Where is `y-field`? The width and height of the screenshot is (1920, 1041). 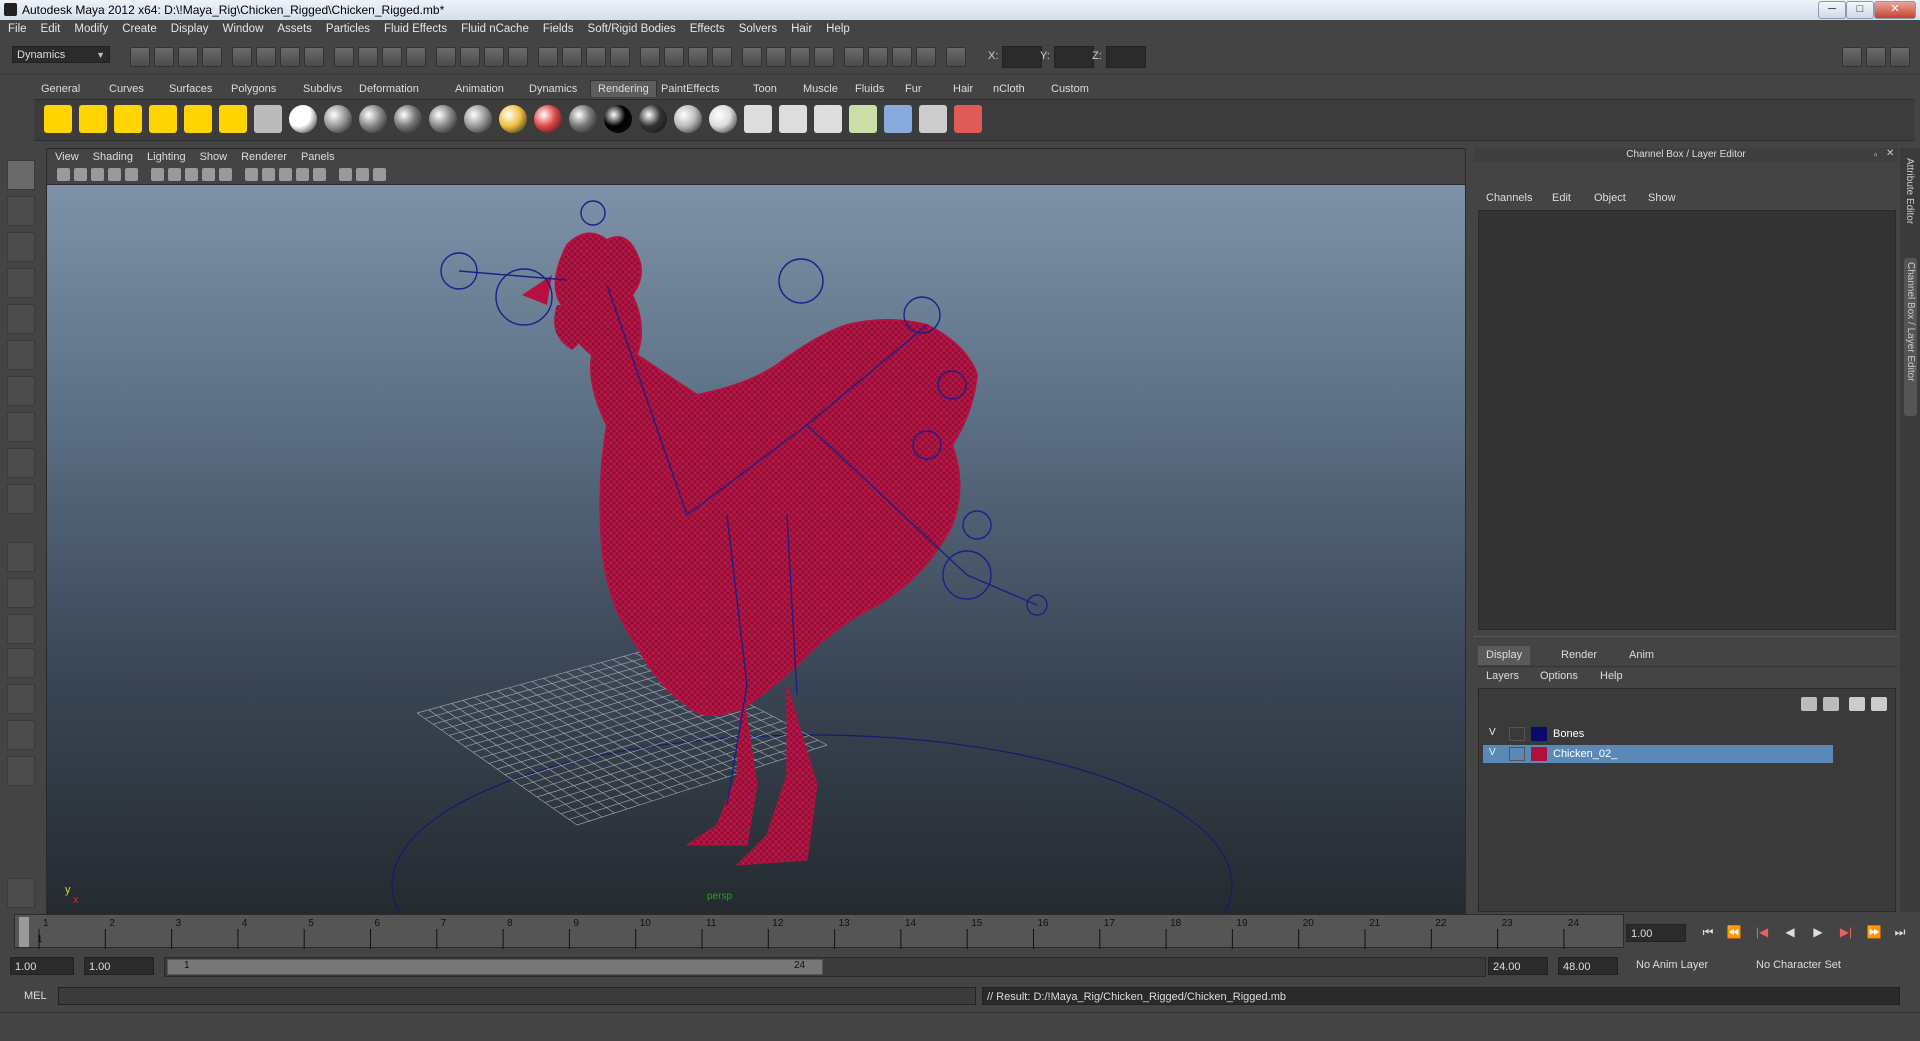 y-field is located at coordinates (1074, 57).